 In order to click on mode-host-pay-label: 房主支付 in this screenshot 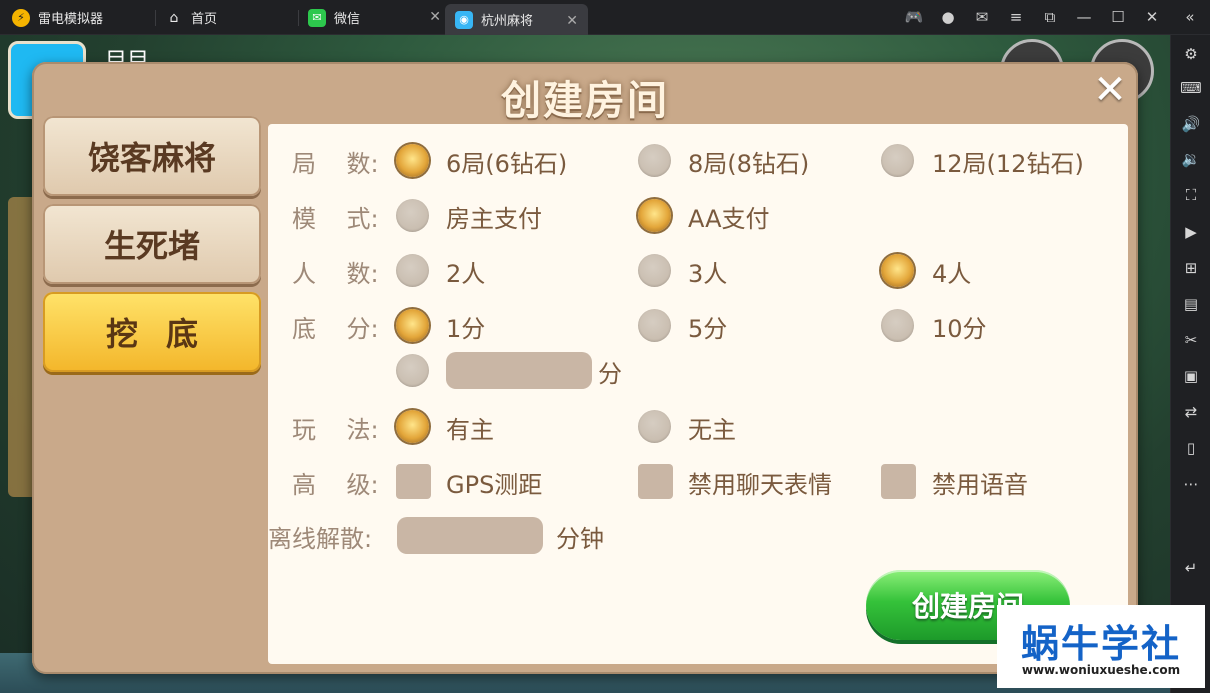, I will do `click(494, 216)`.